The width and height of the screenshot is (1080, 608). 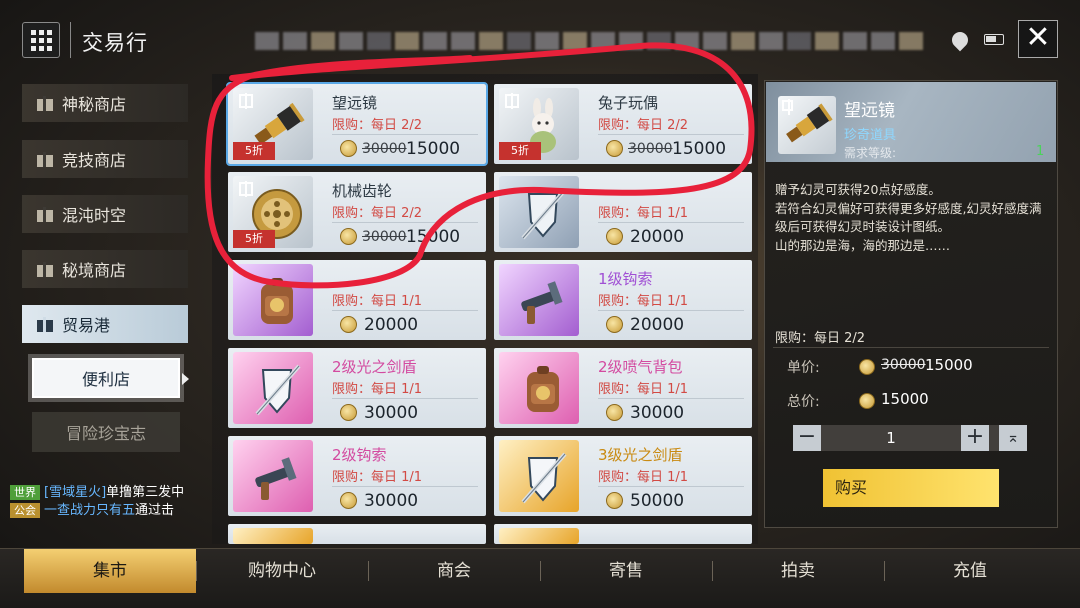 What do you see at coordinates (640, 367) in the screenshot?
I see `item-name: 2级喷气背包` at bounding box center [640, 367].